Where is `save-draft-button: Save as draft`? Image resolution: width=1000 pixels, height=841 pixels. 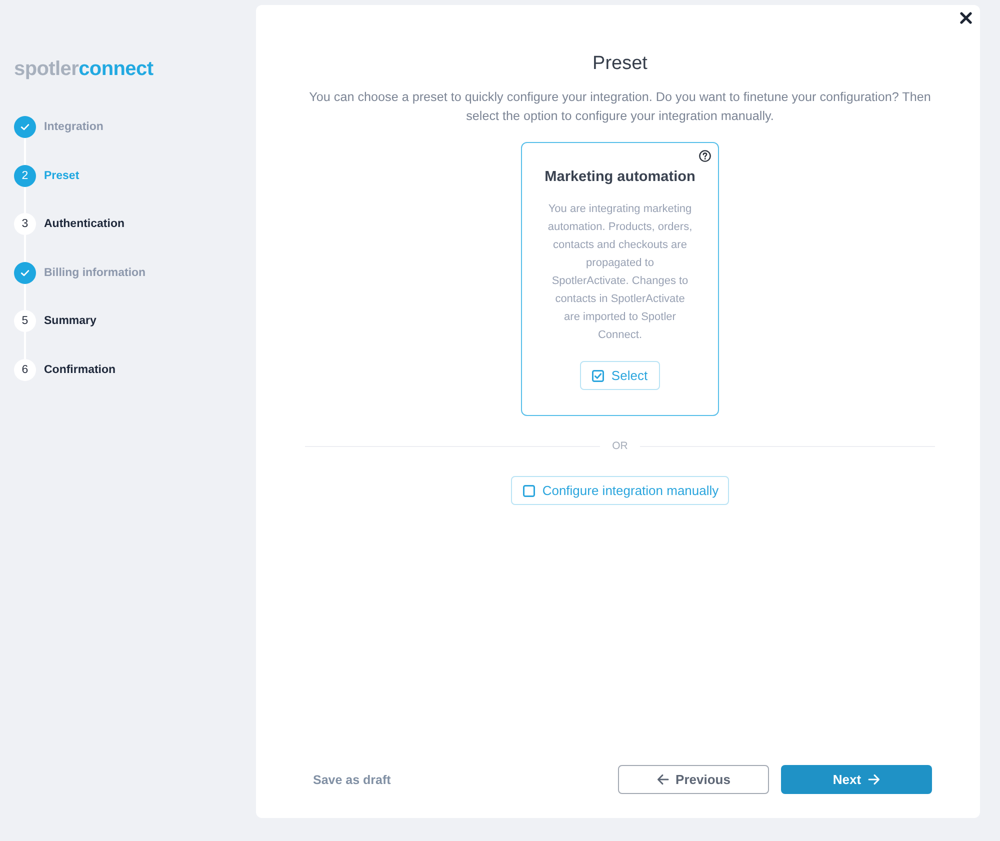
save-draft-button: Save as draft is located at coordinates (352, 779).